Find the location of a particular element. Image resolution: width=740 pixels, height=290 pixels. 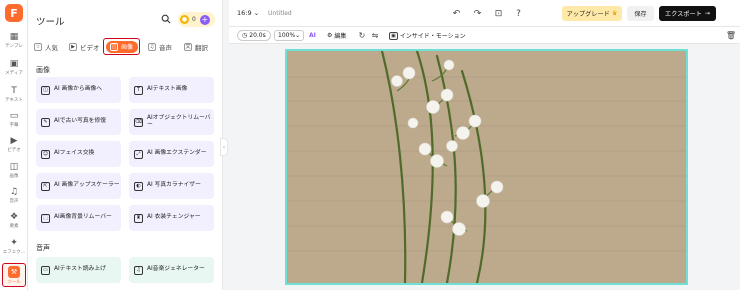

duration-button: ◷ 20.0s is located at coordinates (254, 35).